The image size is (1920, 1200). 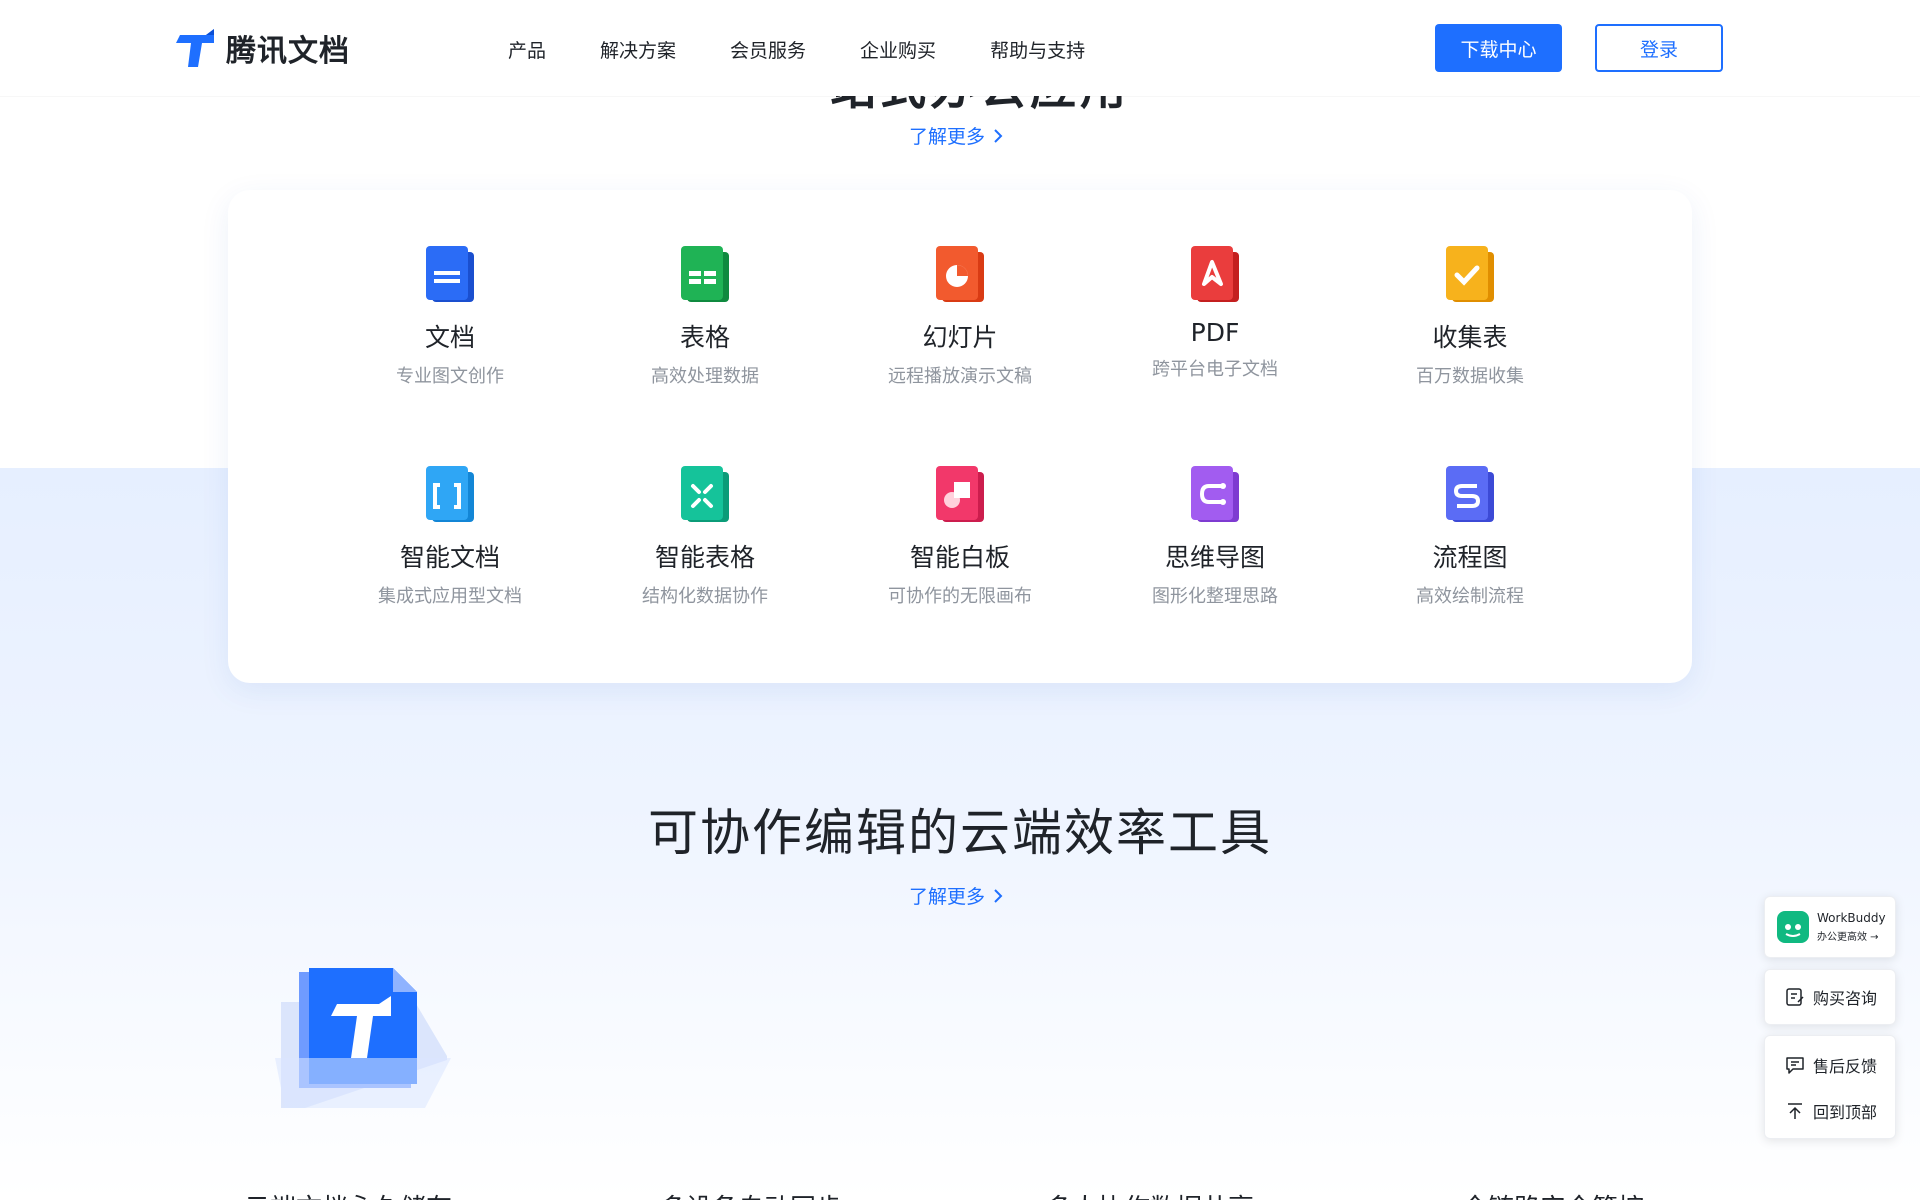 I want to click on nav-item-enterprise: 企业购买, so click(x=898, y=49).